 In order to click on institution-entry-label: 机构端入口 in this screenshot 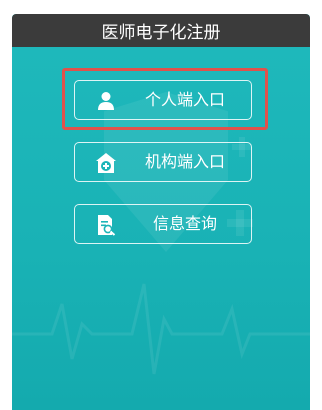, I will do `click(184, 161)`.